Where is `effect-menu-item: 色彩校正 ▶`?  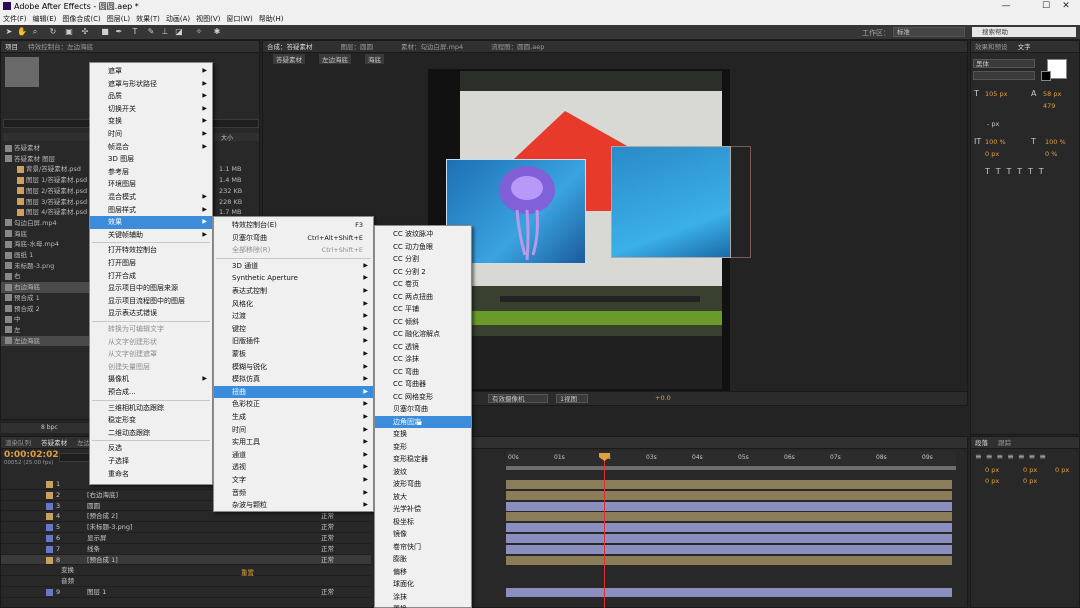 effect-menu-item: 色彩校正 ▶ is located at coordinates (293, 404).